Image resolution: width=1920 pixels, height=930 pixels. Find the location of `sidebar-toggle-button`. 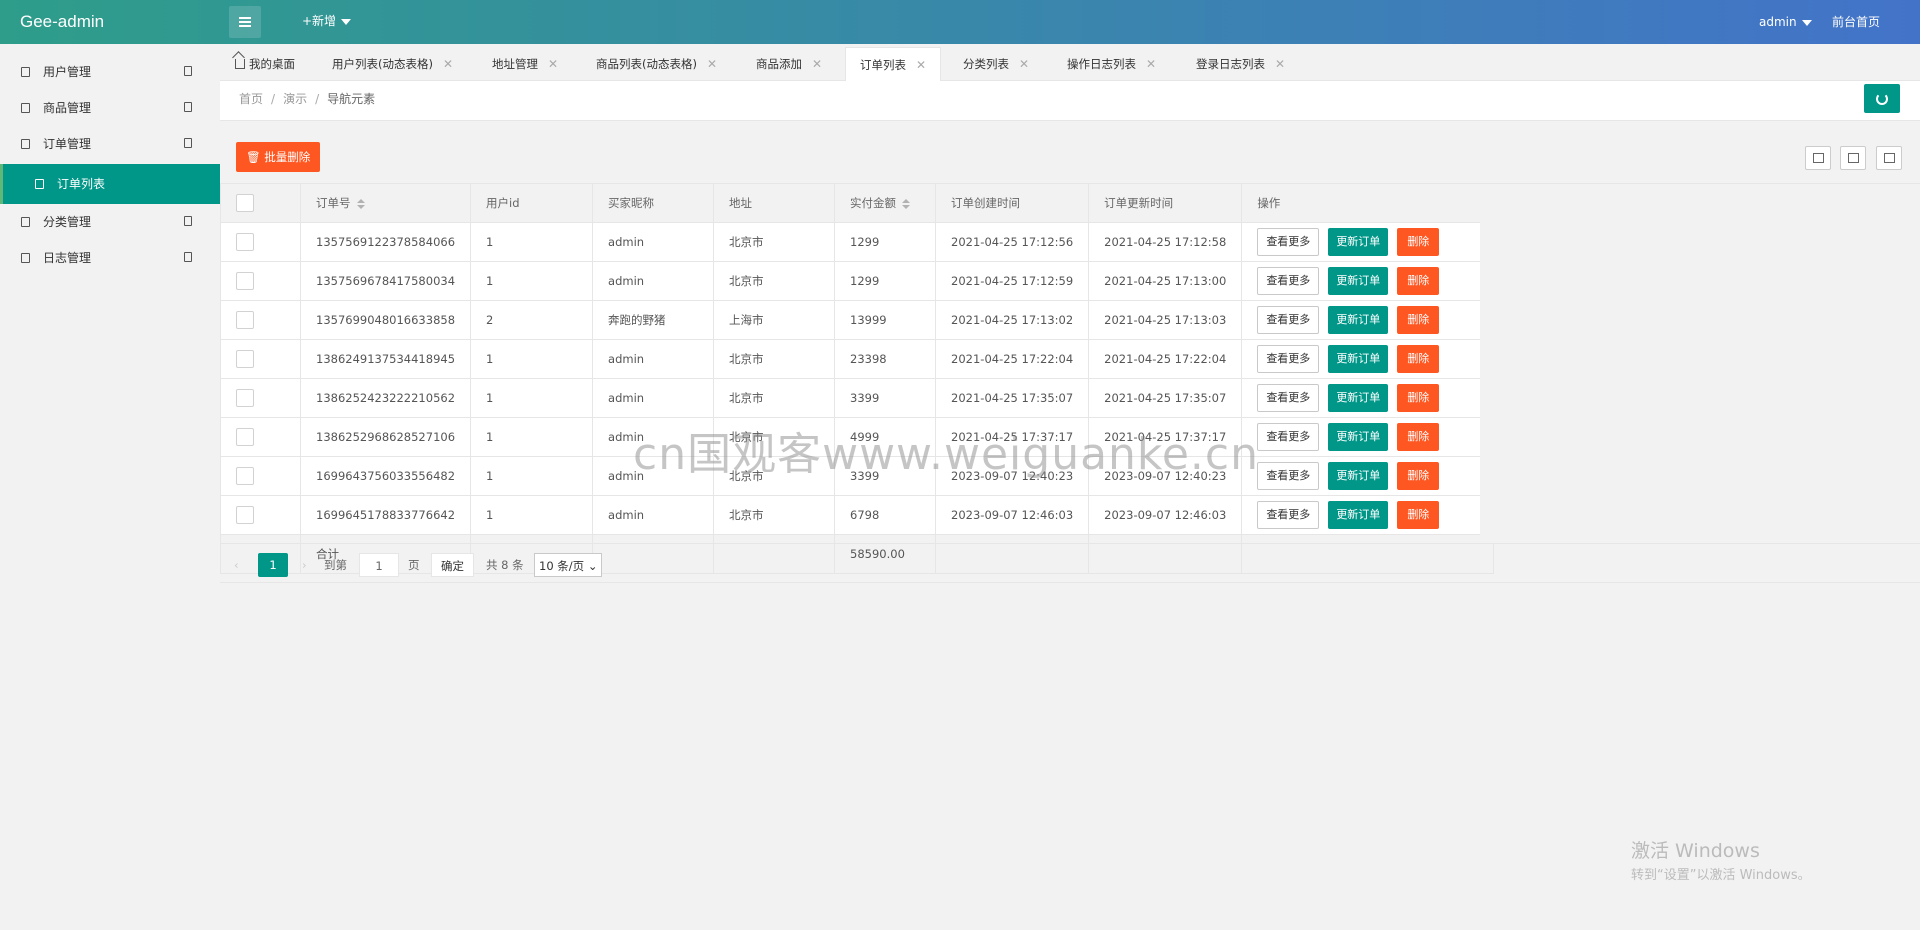

sidebar-toggle-button is located at coordinates (245, 22).